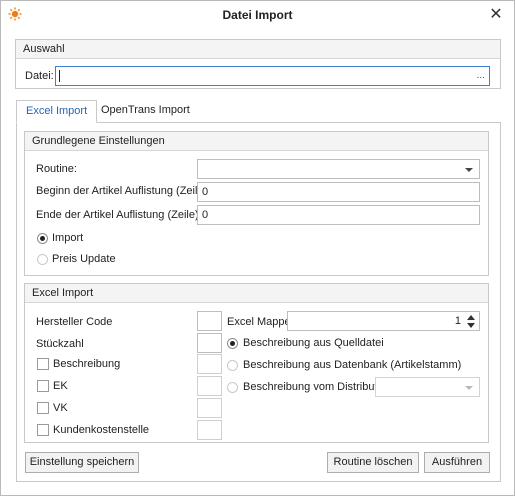 The image size is (515, 496). I want to click on vk-label: VK, so click(60, 408).